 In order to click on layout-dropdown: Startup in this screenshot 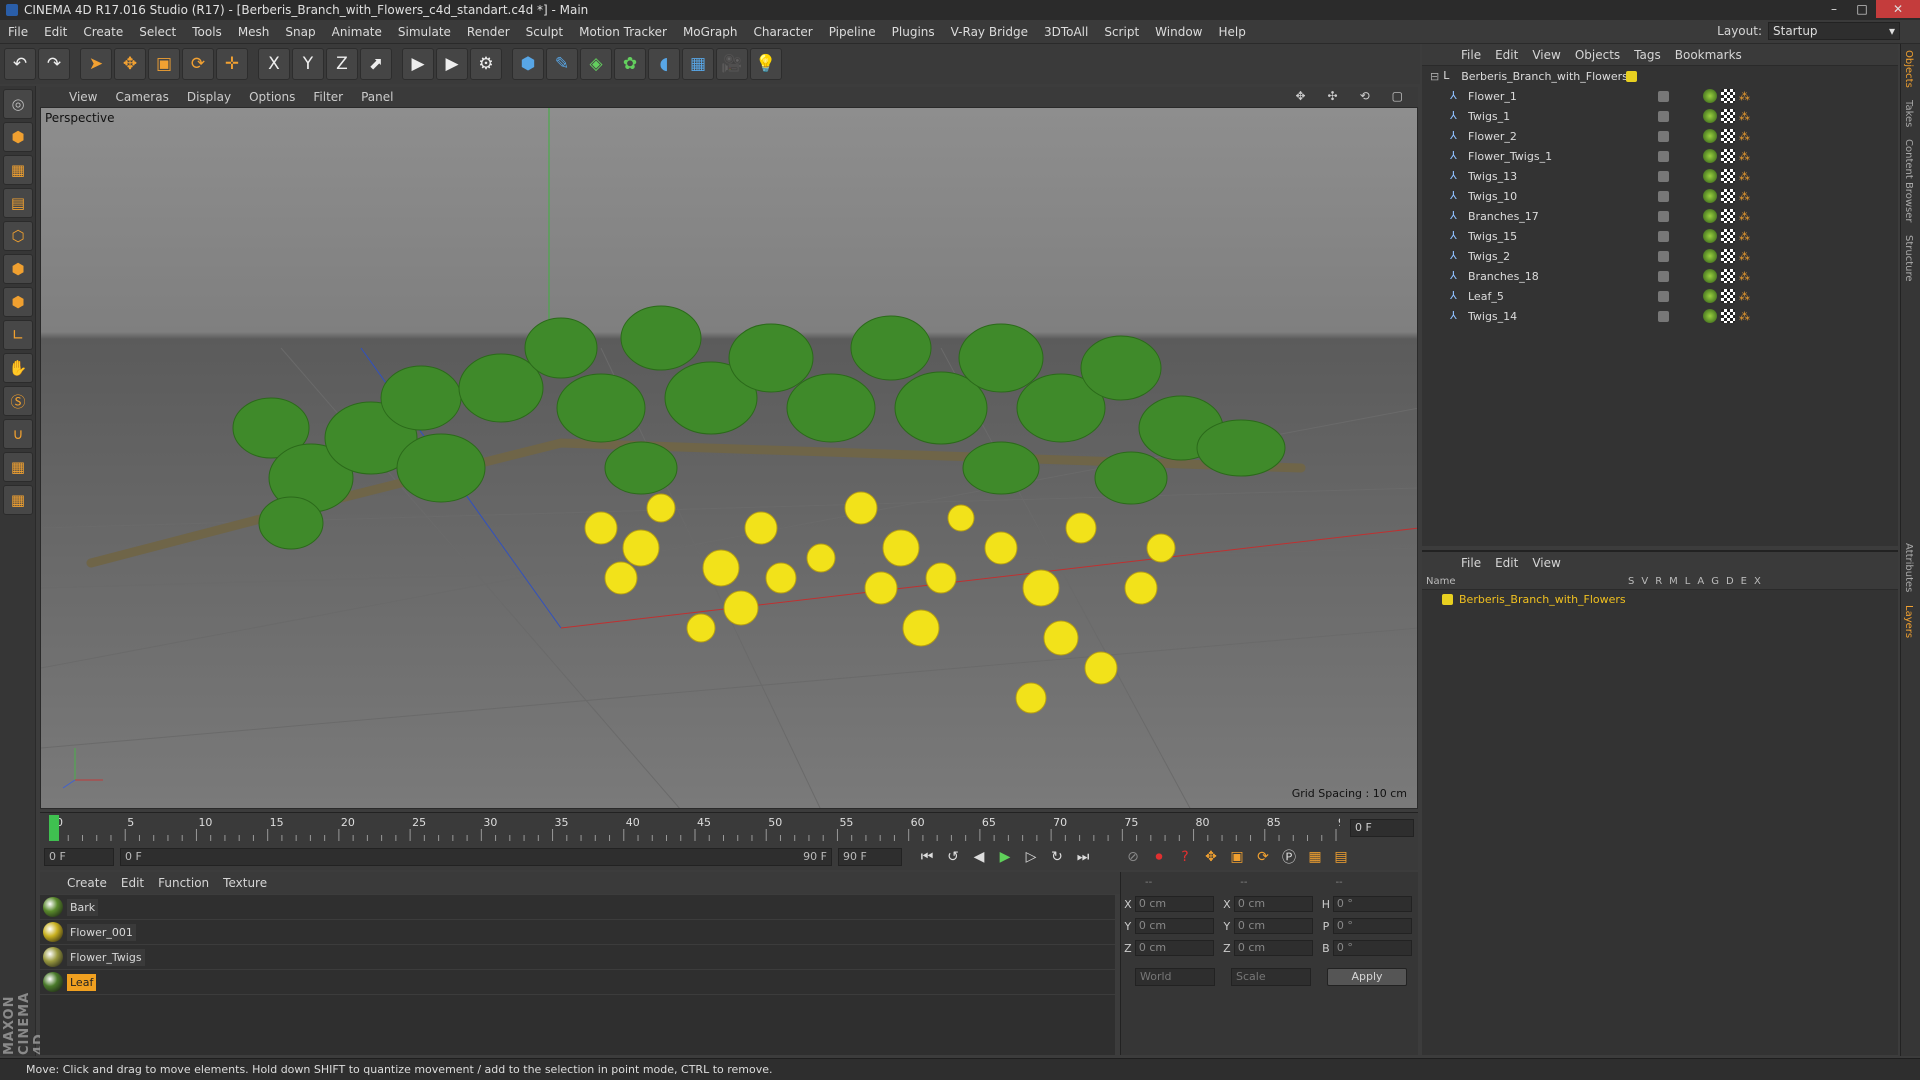, I will do `click(1834, 31)`.